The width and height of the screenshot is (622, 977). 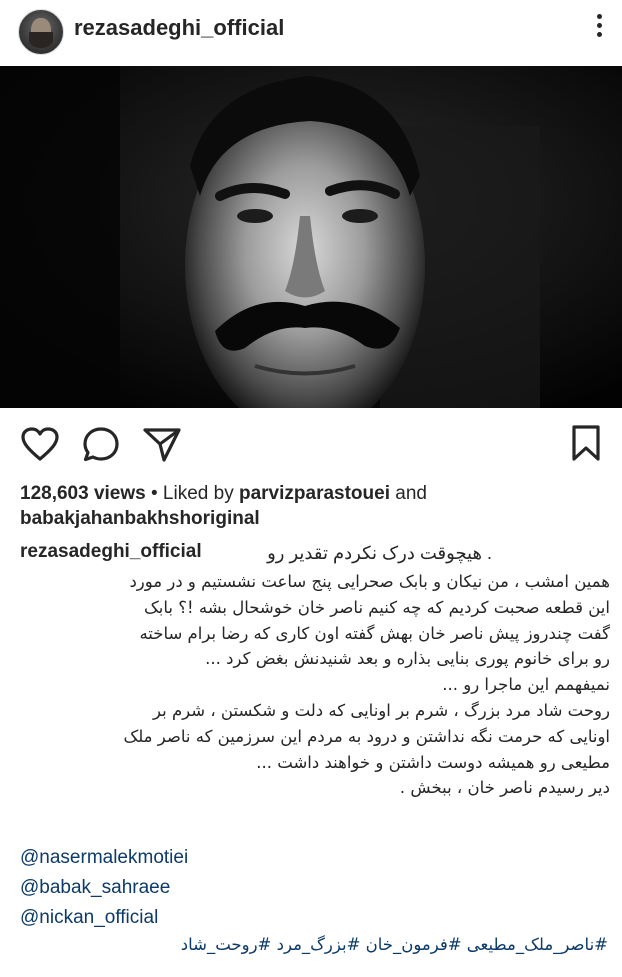 I want to click on mention-link: @babak_sahraee, so click(x=104, y=888).